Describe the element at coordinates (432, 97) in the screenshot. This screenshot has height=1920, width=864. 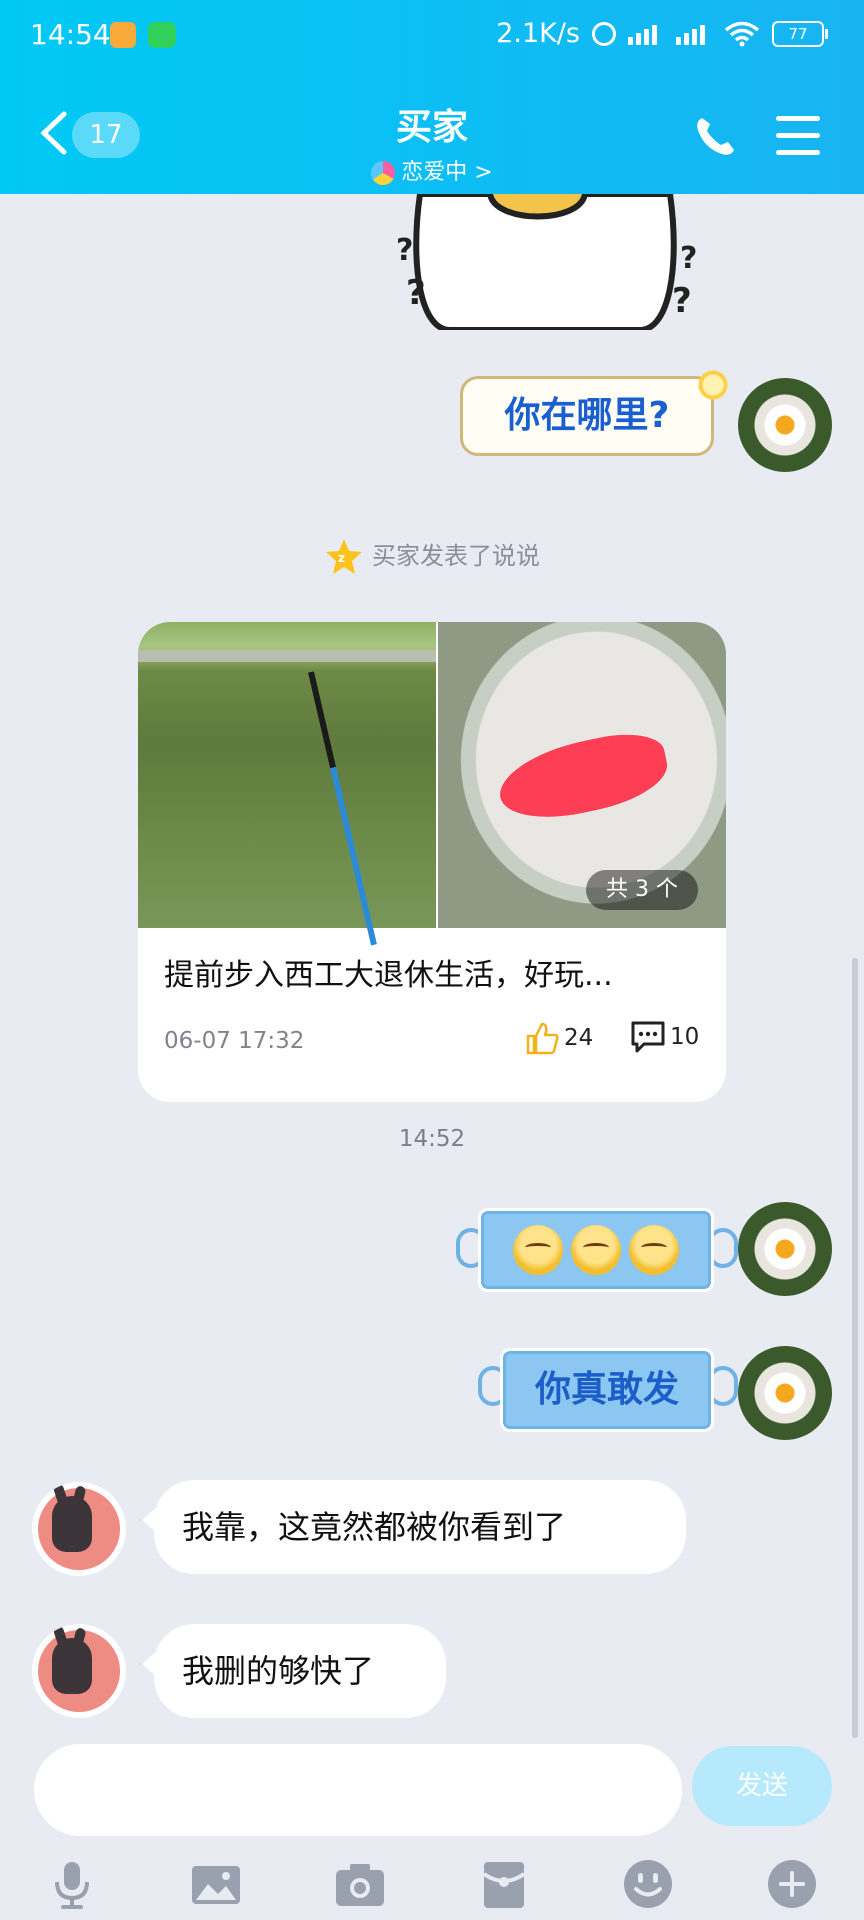
I see `chat-header: 14:54 2.1K/s 77 17 买家 恋爱中 >` at that location.